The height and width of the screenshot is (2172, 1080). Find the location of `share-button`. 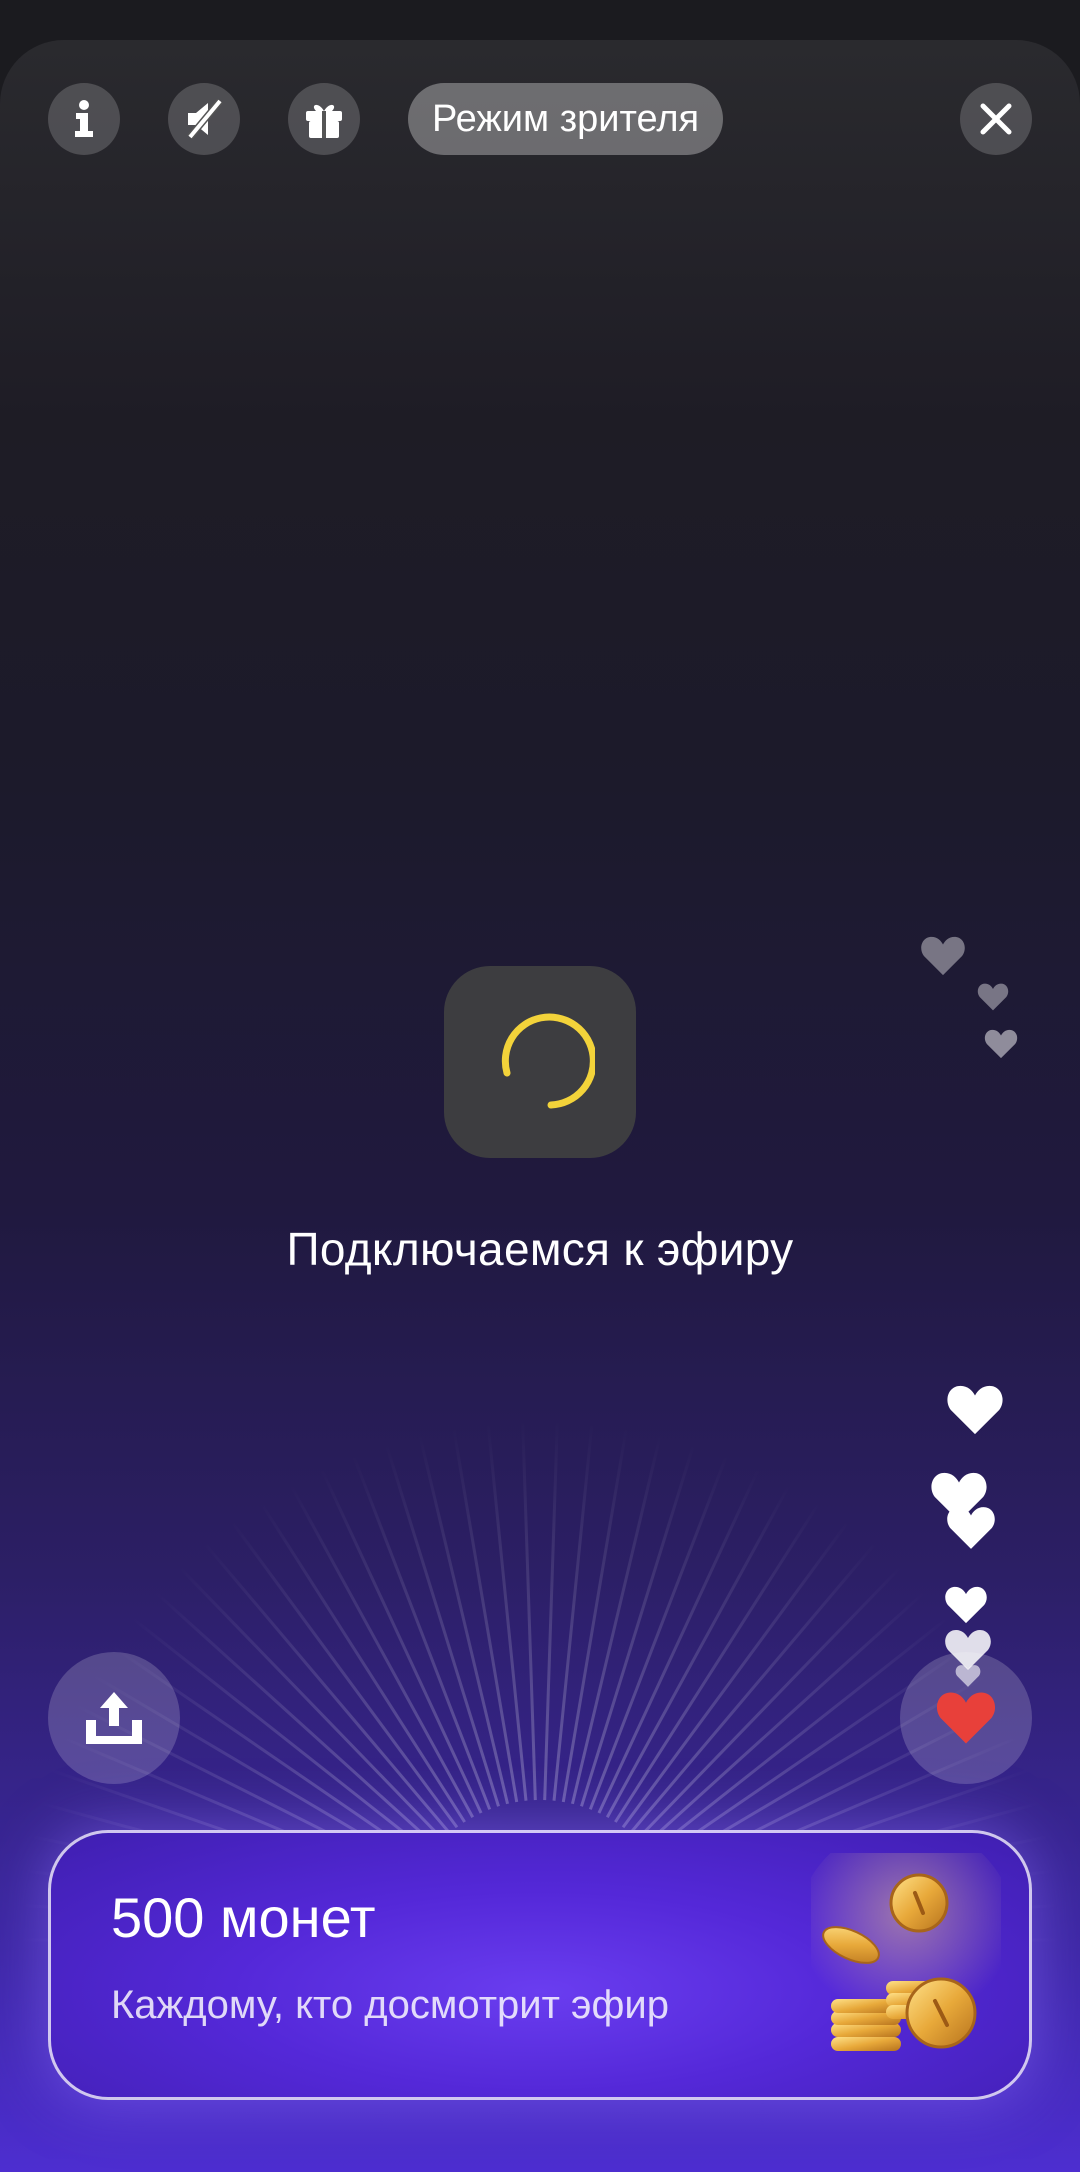

share-button is located at coordinates (114, 1718).